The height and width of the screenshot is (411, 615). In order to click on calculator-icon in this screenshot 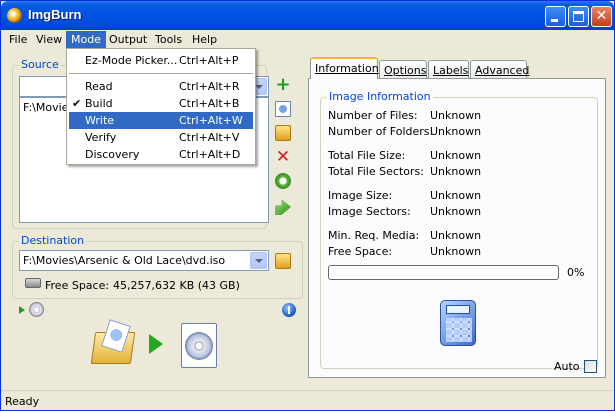, I will do `click(458, 323)`.